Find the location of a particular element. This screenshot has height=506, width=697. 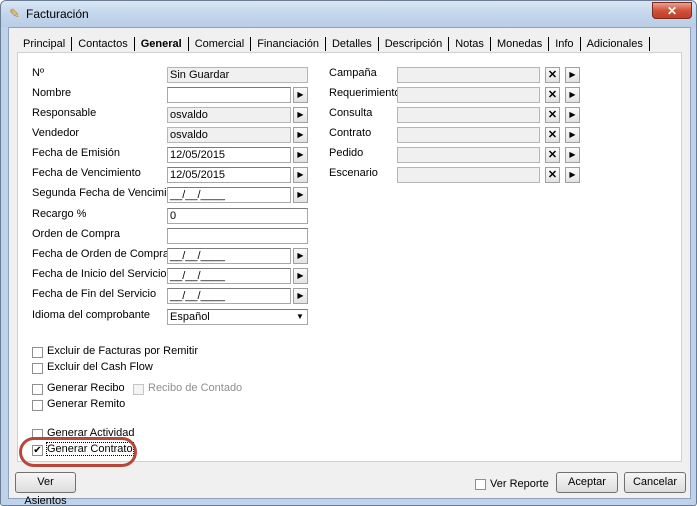

fecha-fin-servicio-field: __/__/____ is located at coordinates (229, 296).